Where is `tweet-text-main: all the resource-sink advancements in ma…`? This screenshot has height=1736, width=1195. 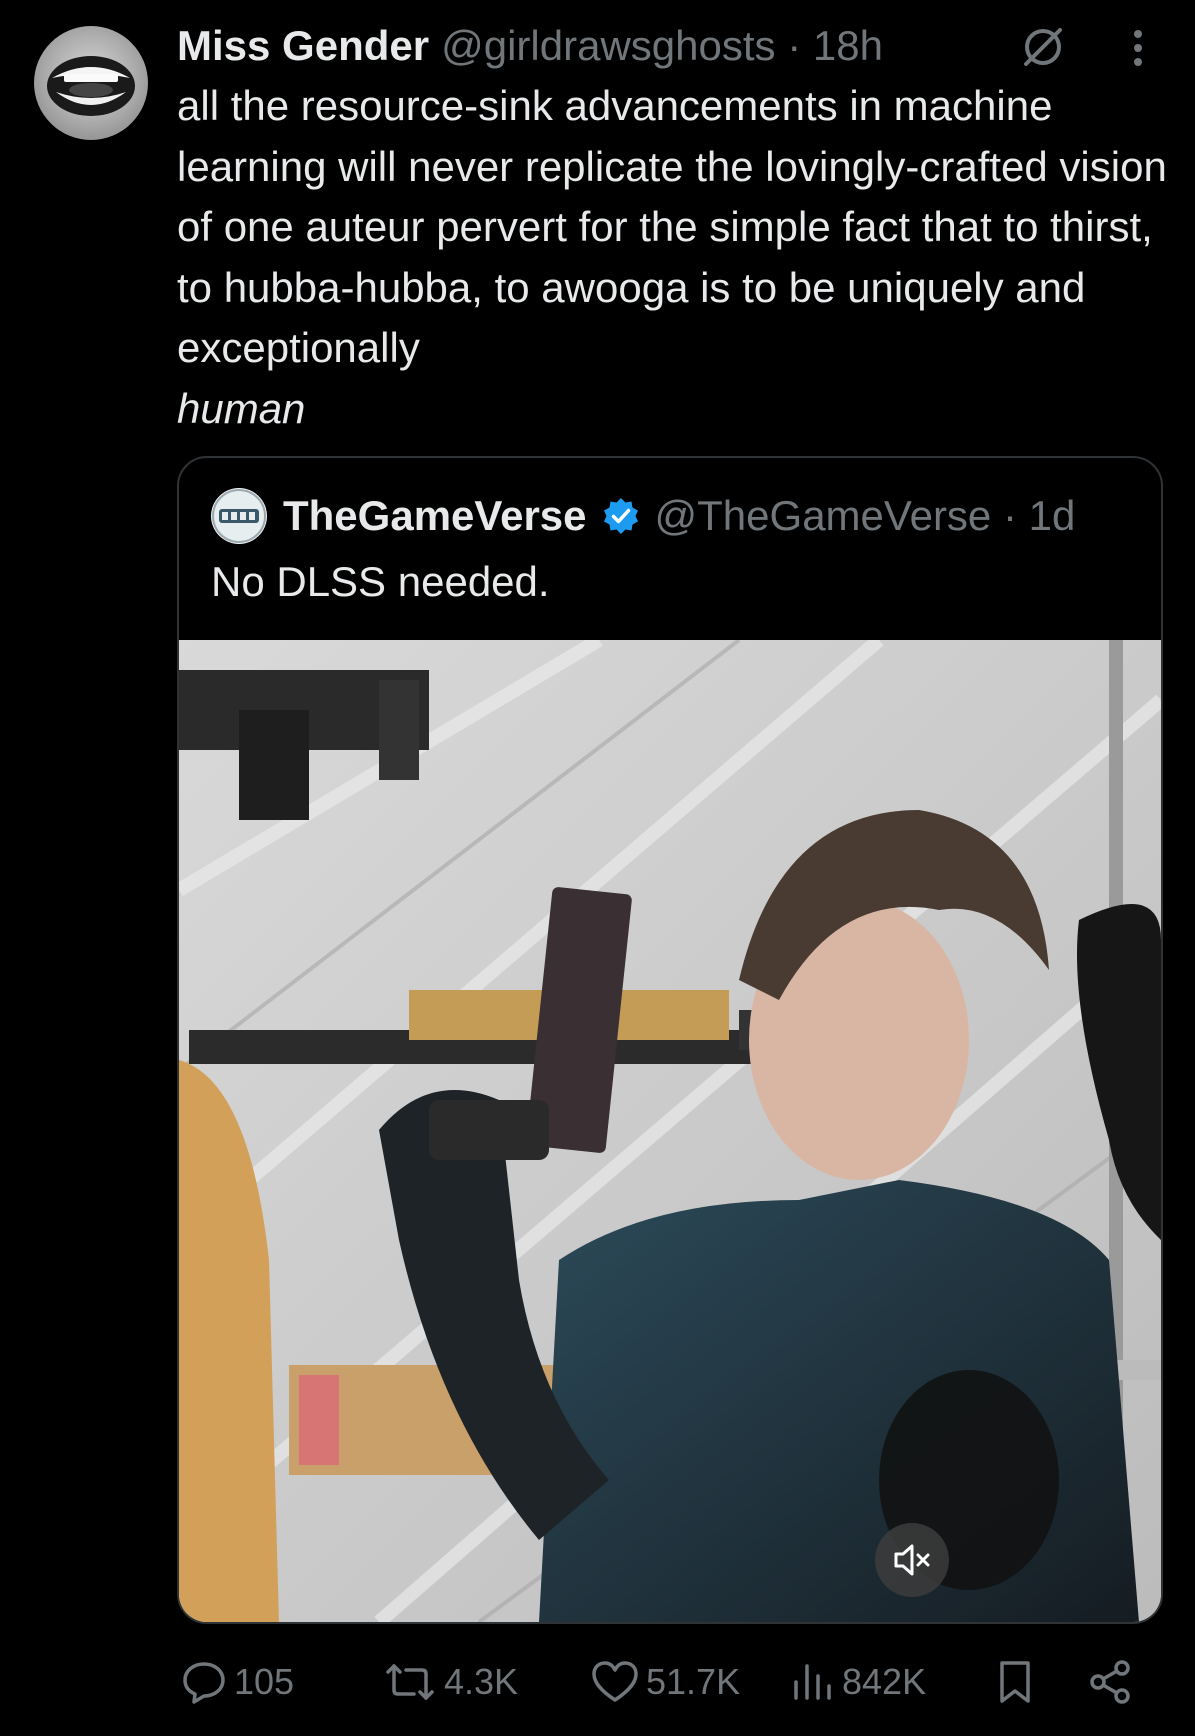
tweet-text-main: all the resource-sink advancements in ma… is located at coordinates (672, 226).